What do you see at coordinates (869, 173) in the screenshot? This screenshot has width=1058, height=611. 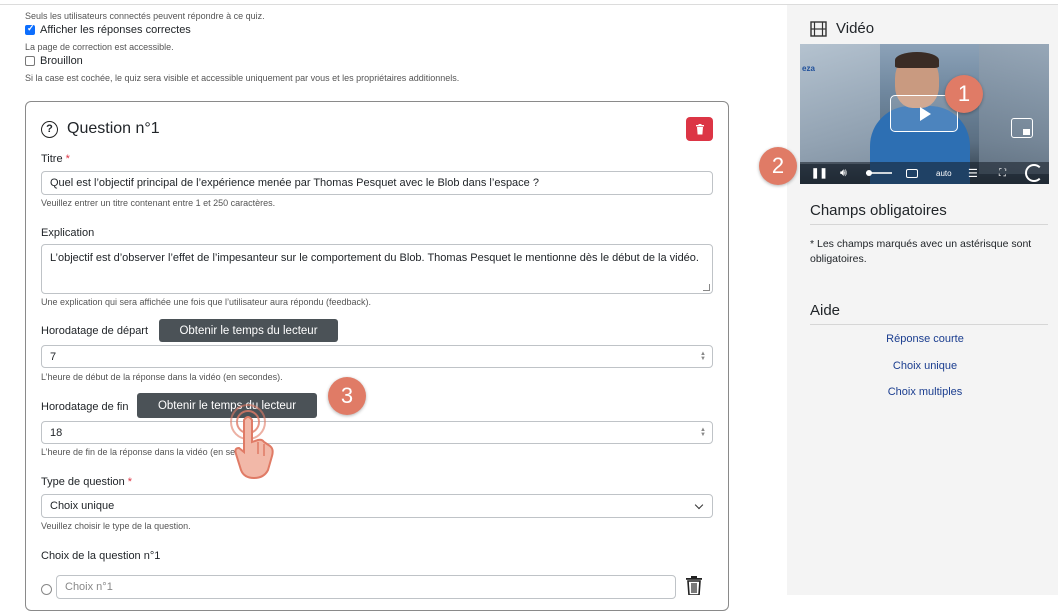 I see `volume-slider-thumb` at bounding box center [869, 173].